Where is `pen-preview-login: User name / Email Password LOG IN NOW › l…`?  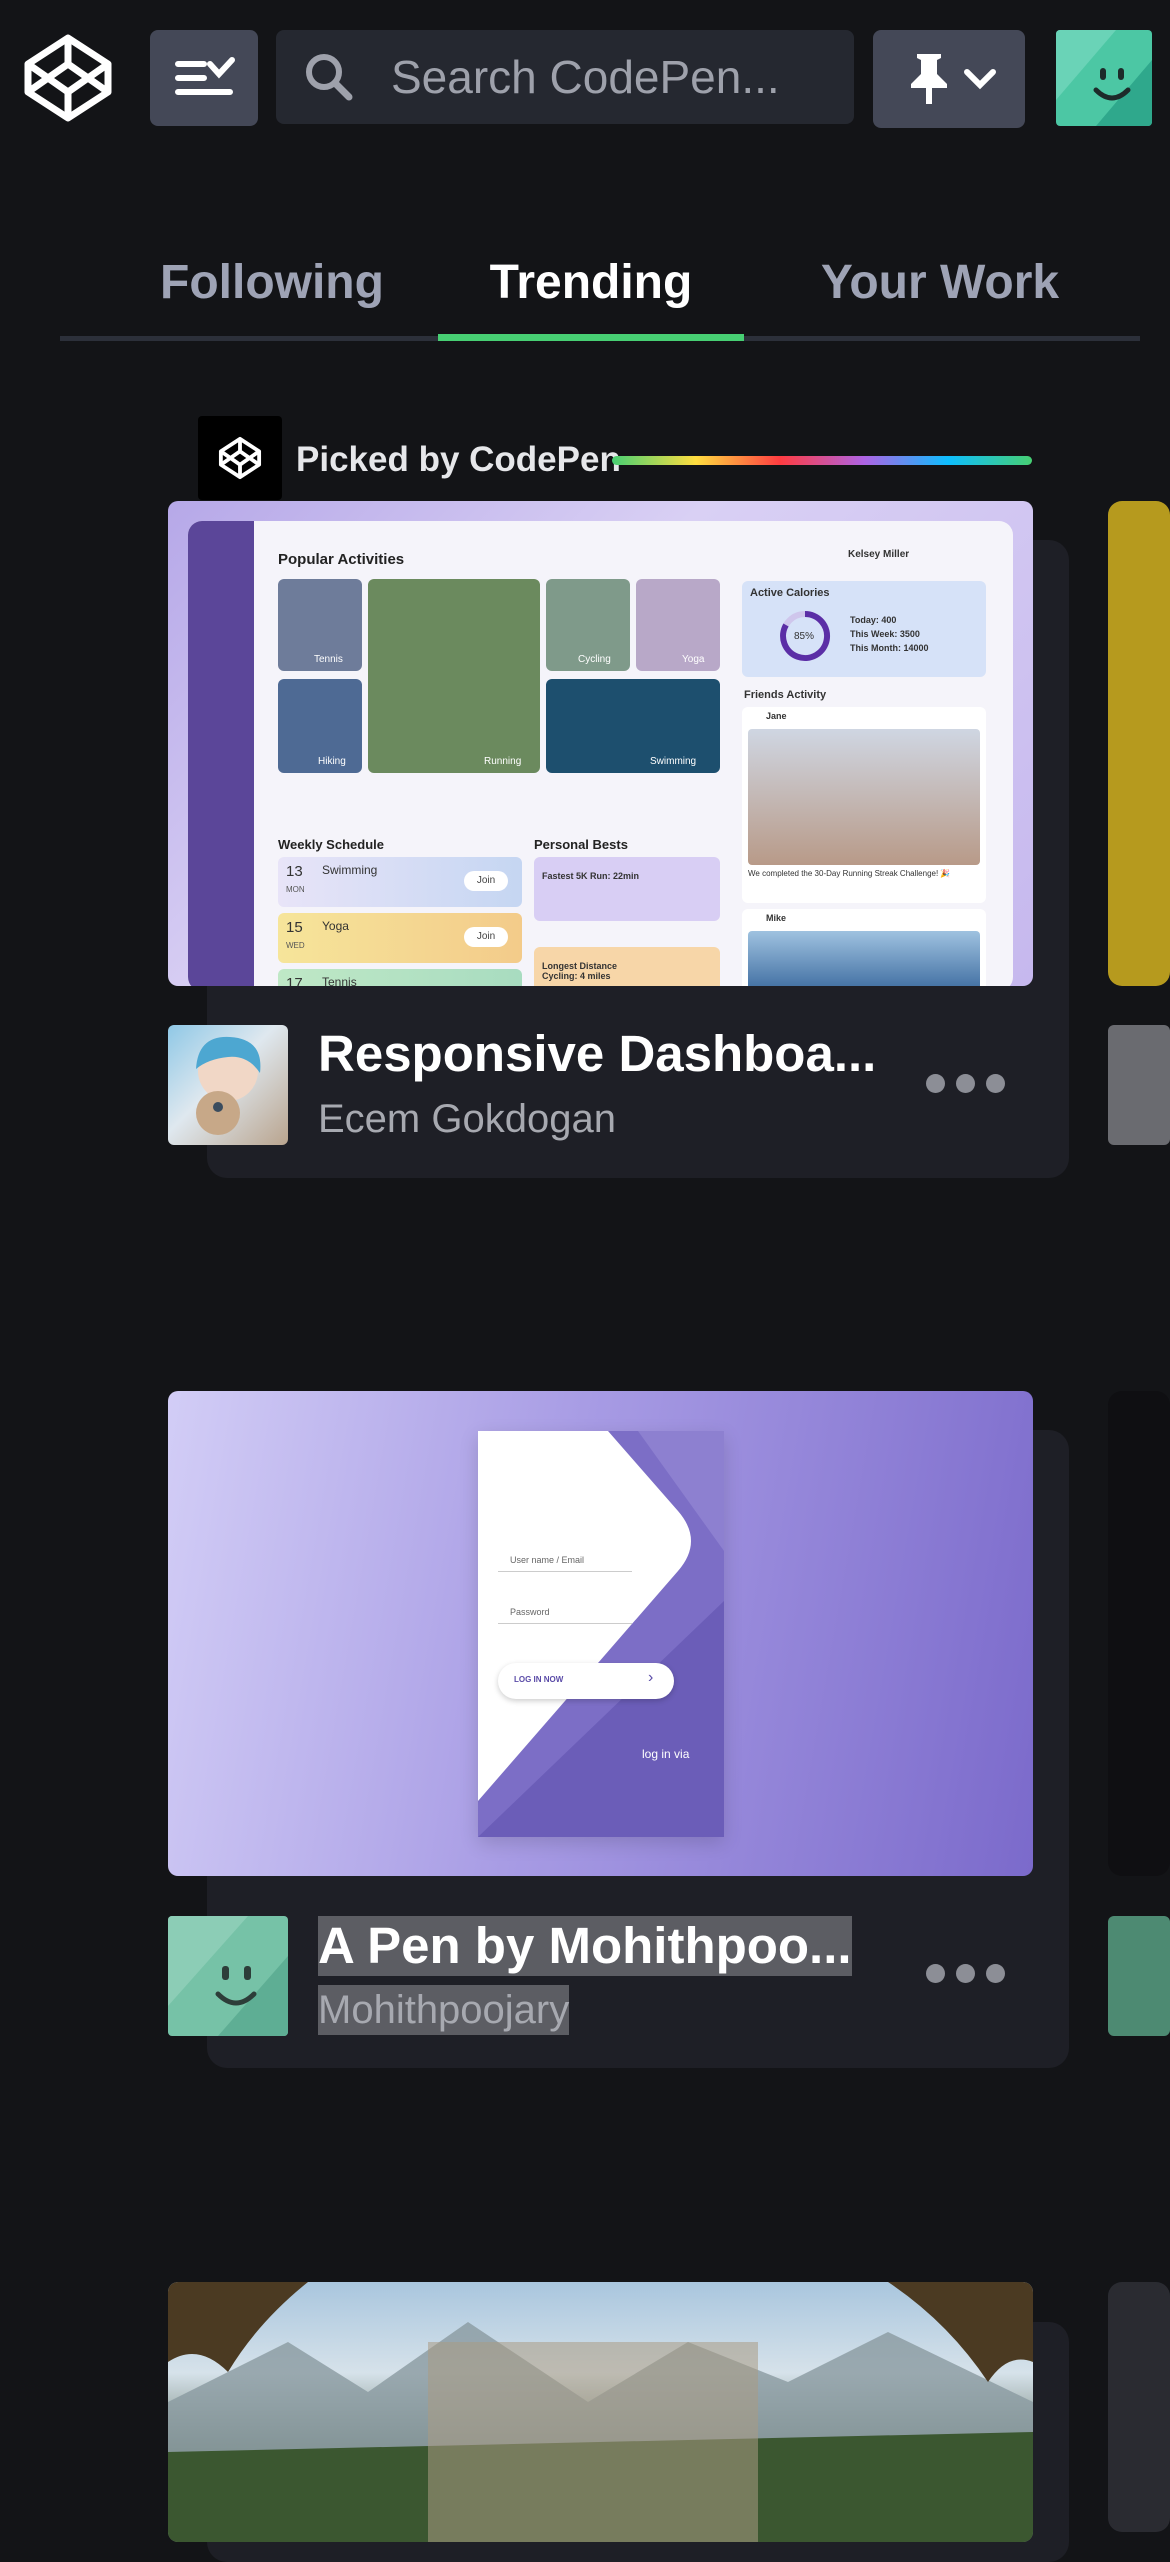
pen-preview-login: User name / Email Password LOG IN NOW › l… is located at coordinates (600, 1633).